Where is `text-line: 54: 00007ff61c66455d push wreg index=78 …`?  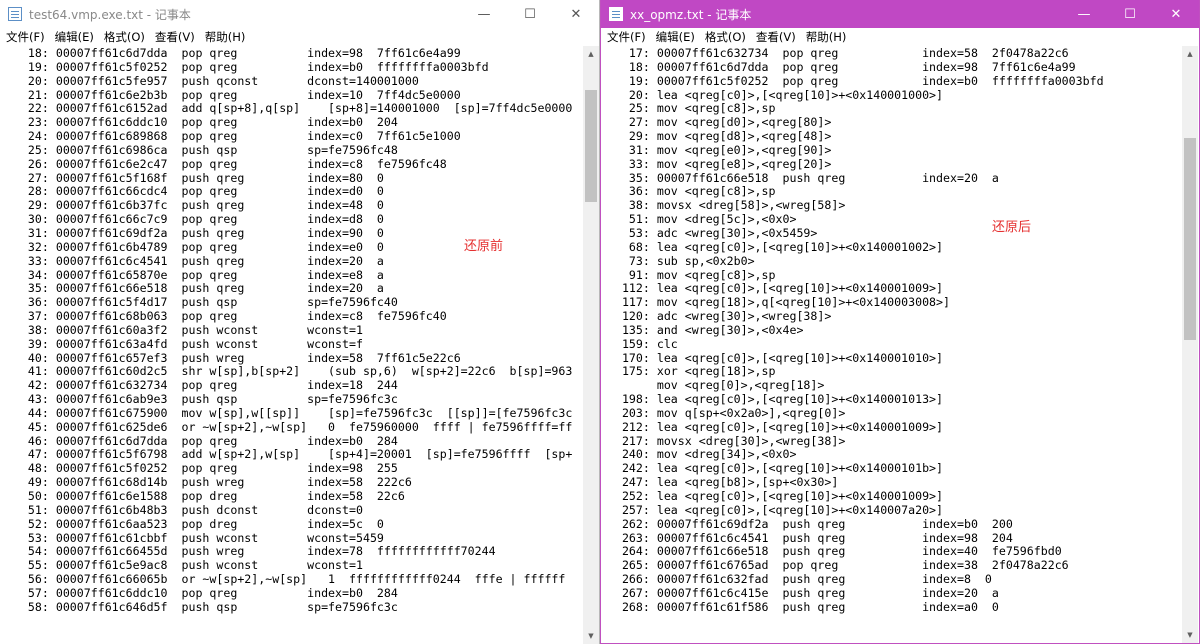 text-line: 54: 00007ff61c66455d push wreg index=78 … is located at coordinates (248, 552).